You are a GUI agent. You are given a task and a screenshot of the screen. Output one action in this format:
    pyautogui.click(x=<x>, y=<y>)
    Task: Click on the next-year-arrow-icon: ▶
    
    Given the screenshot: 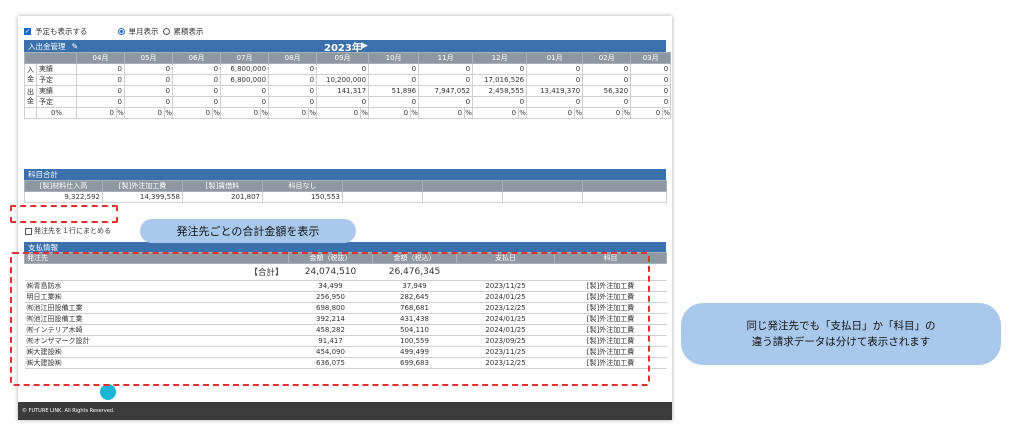 What is the action you would take?
    pyautogui.click(x=364, y=46)
    